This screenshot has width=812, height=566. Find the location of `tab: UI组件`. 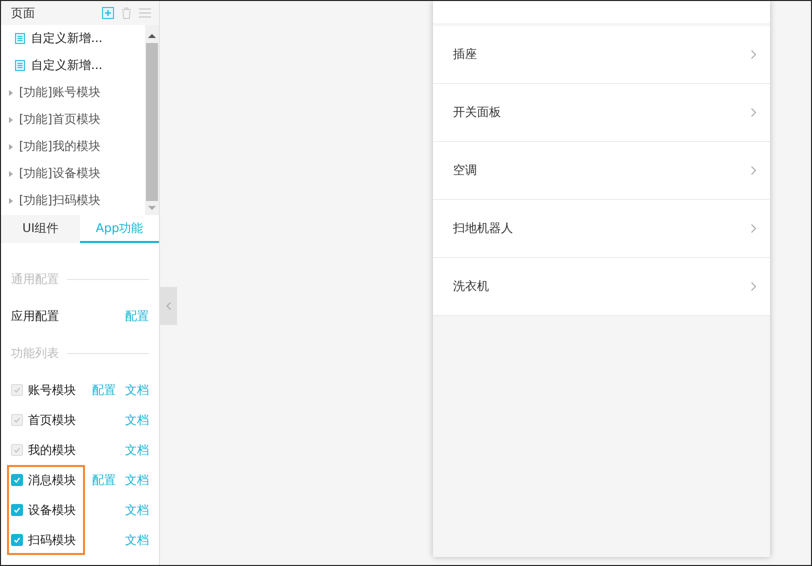

tab: UI组件 is located at coordinates (40, 229).